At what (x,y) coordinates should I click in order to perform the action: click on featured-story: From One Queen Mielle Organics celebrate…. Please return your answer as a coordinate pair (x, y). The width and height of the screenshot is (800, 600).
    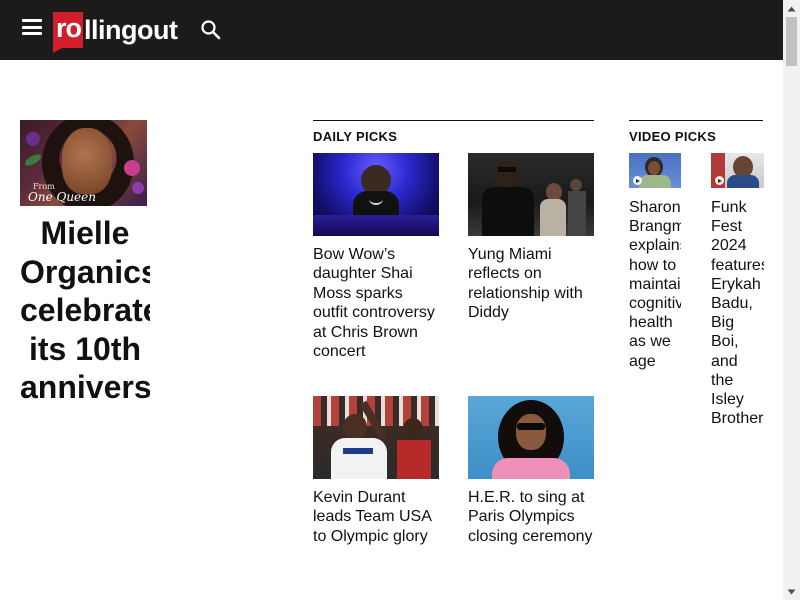
    Looking at the image, I should click on (85, 263).